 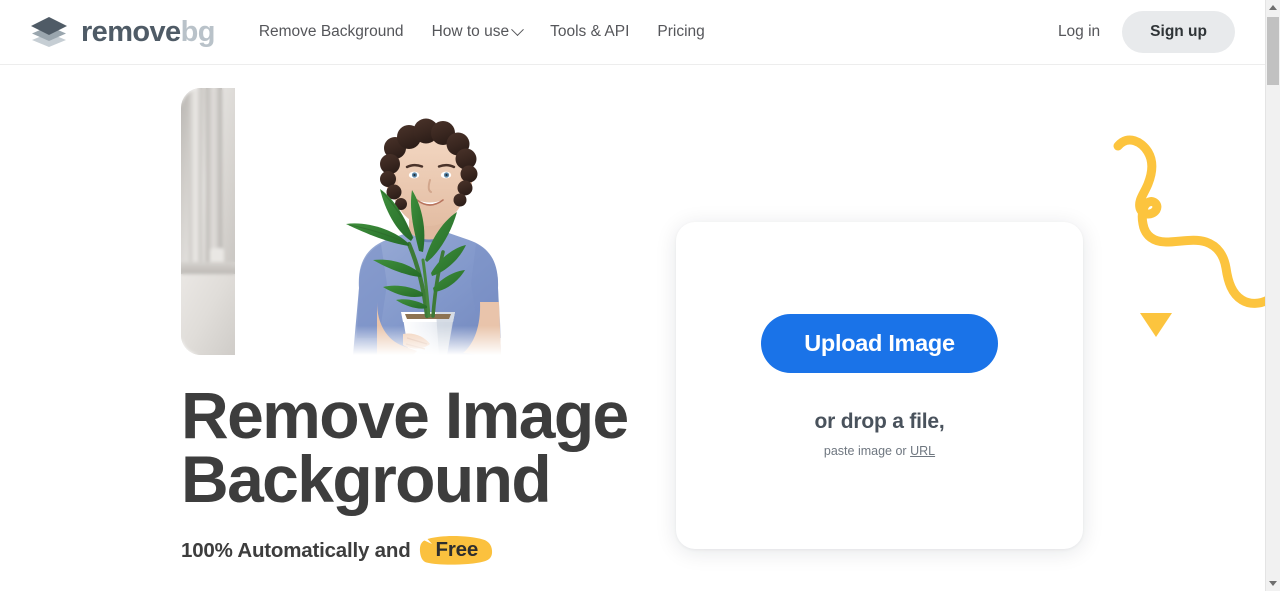 What do you see at coordinates (1273, 51) in the screenshot?
I see `scrollbar-thumb` at bounding box center [1273, 51].